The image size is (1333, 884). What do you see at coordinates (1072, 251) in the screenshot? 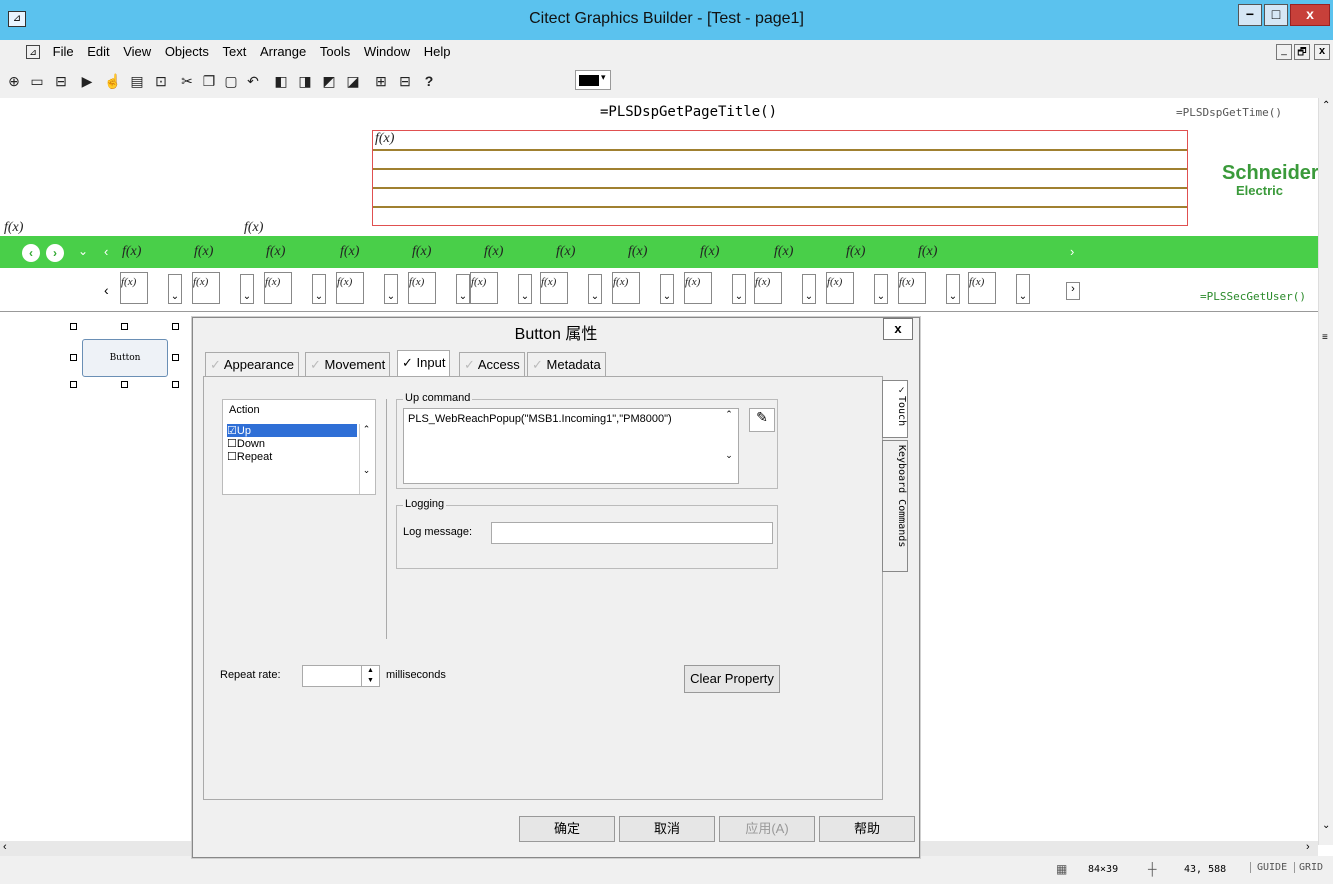
I see `nav-right-icon: ›` at bounding box center [1072, 251].